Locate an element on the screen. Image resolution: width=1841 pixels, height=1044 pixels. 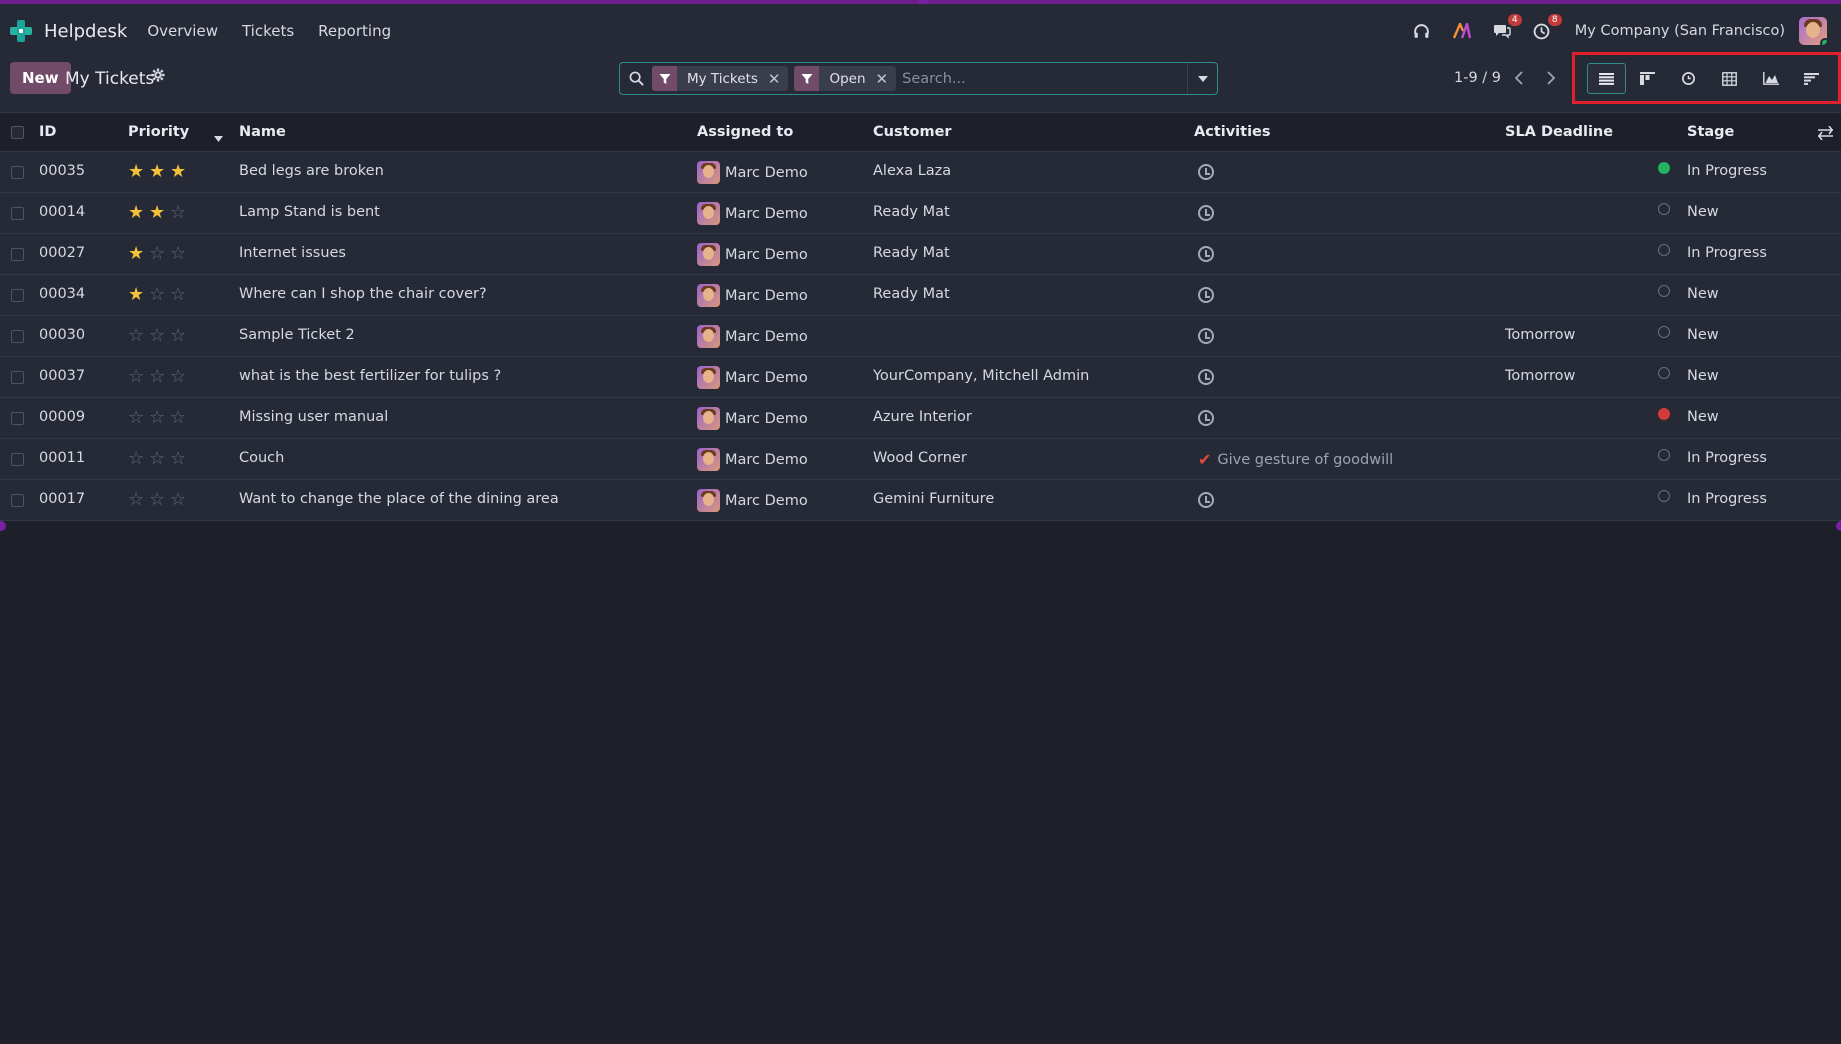
select-all-checkbox is located at coordinates (17, 132).